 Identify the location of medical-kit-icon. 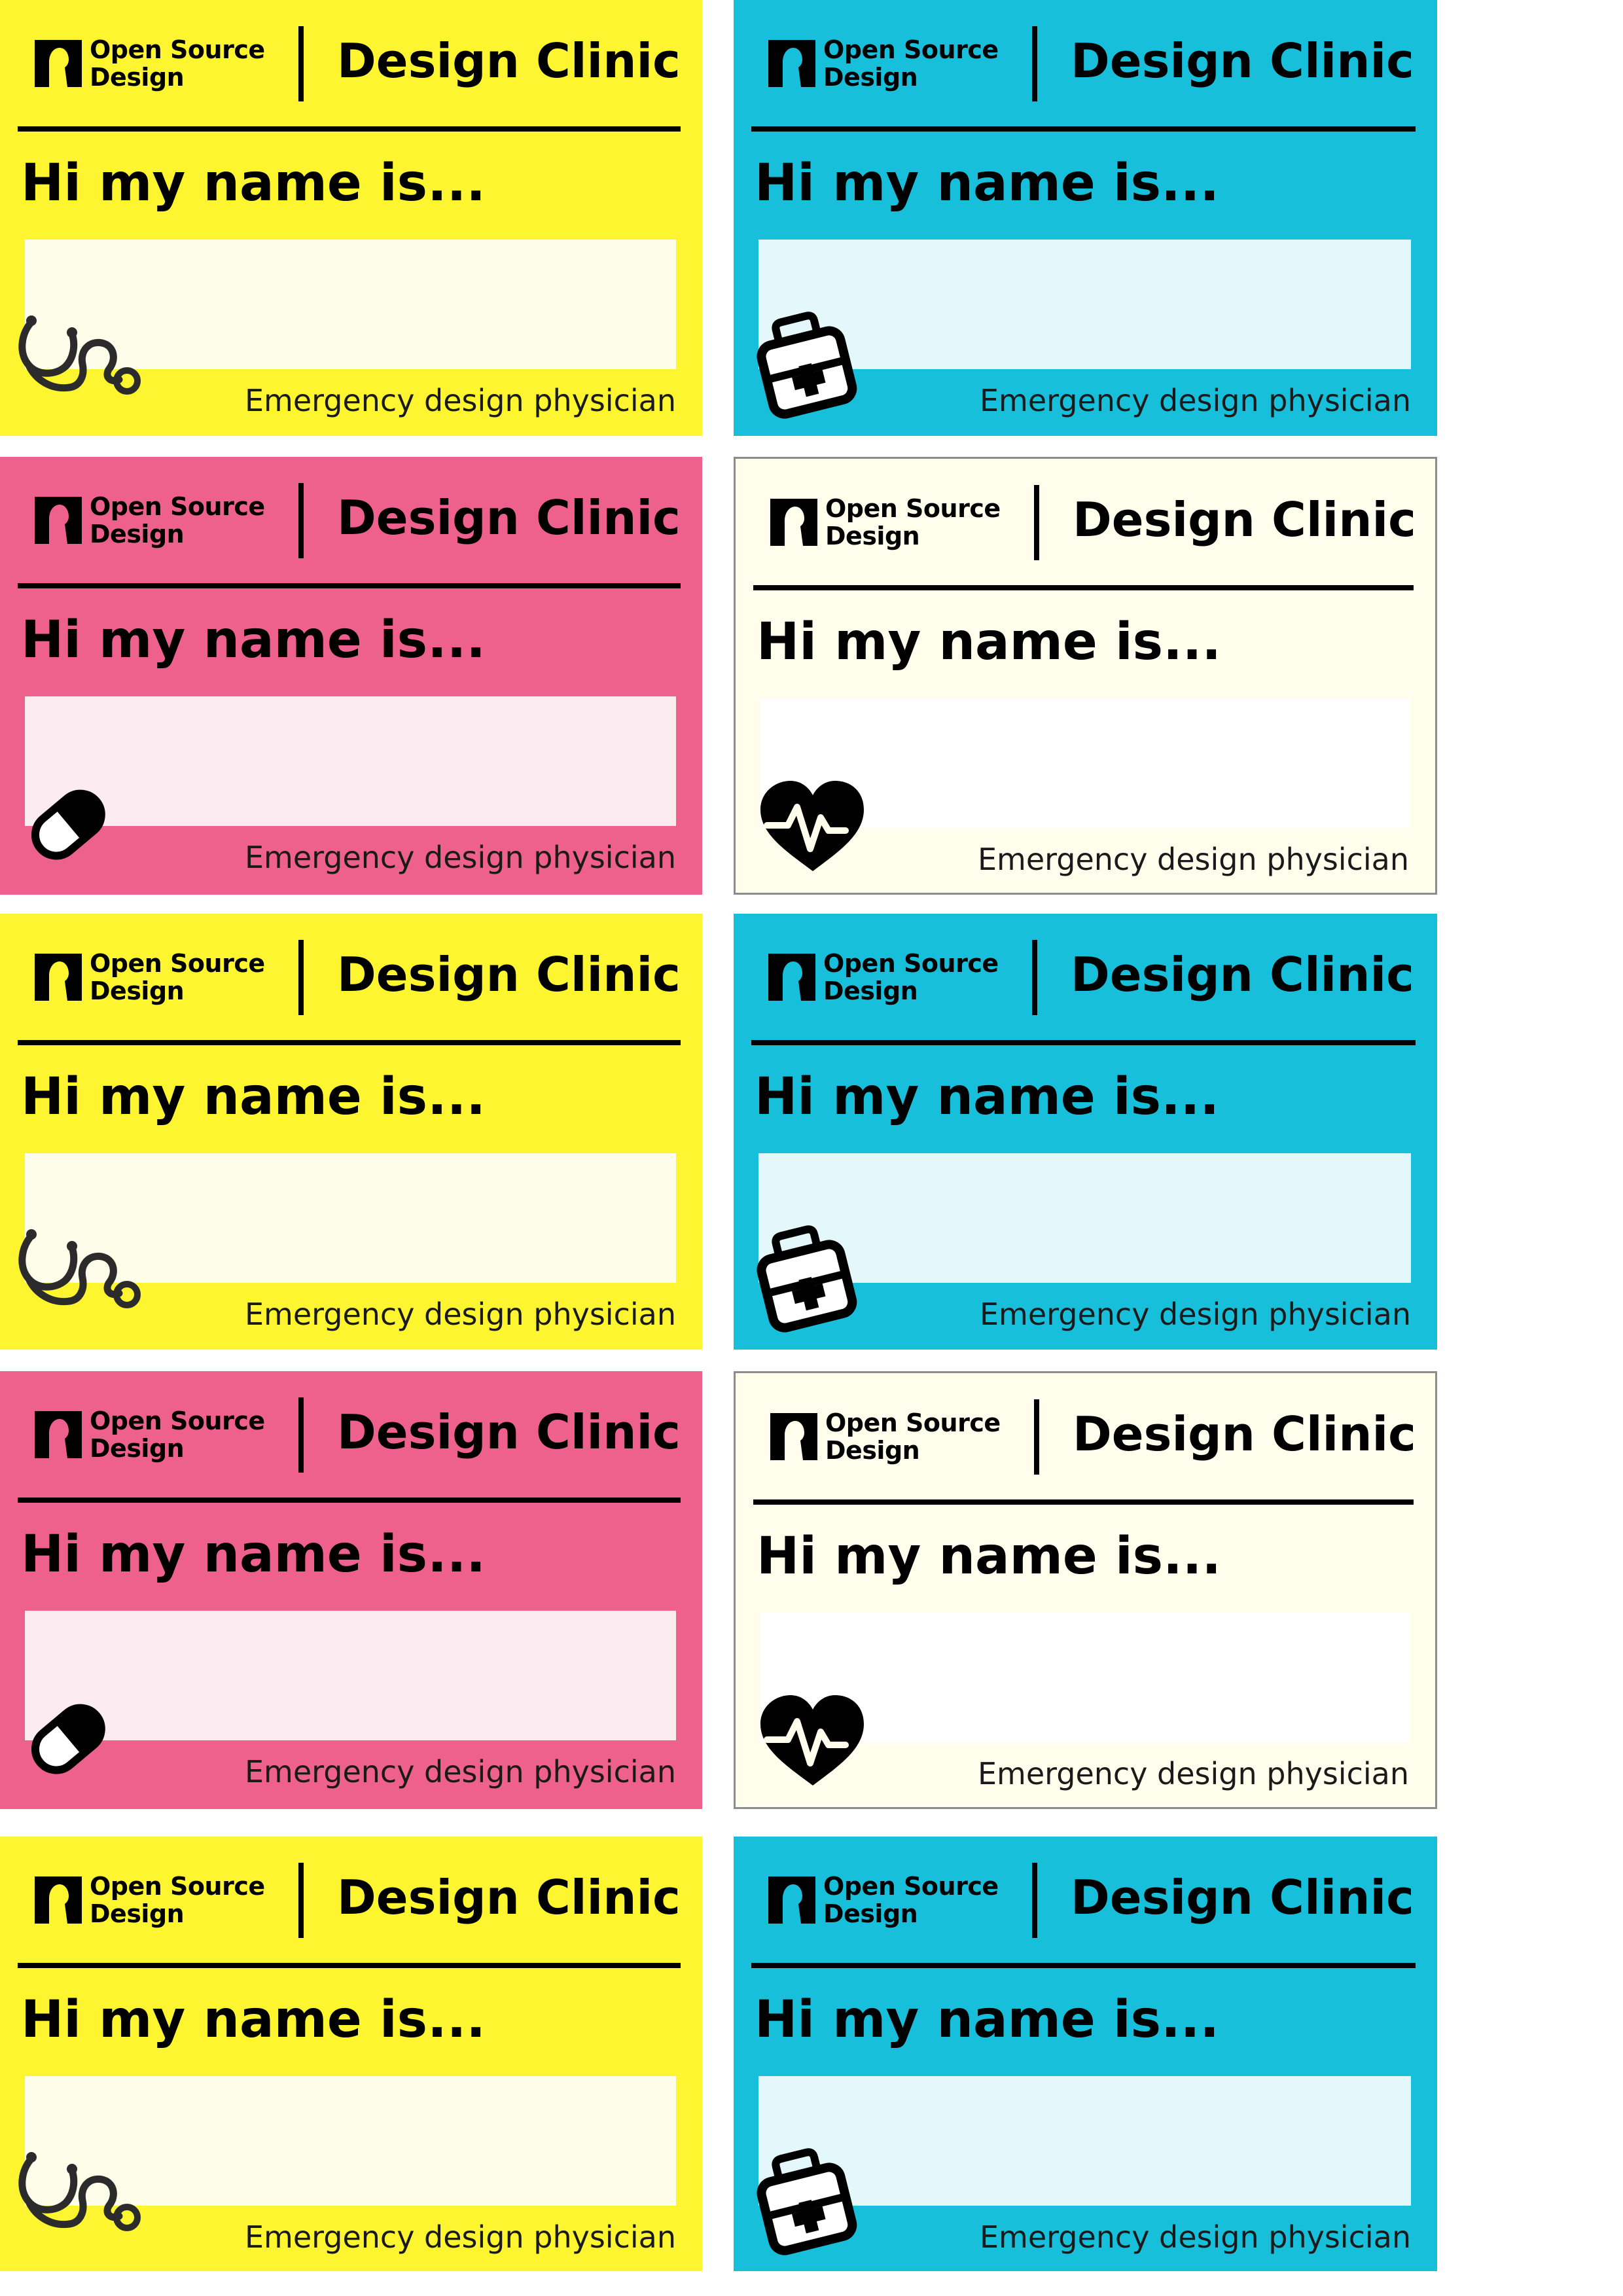
(814, 1280).